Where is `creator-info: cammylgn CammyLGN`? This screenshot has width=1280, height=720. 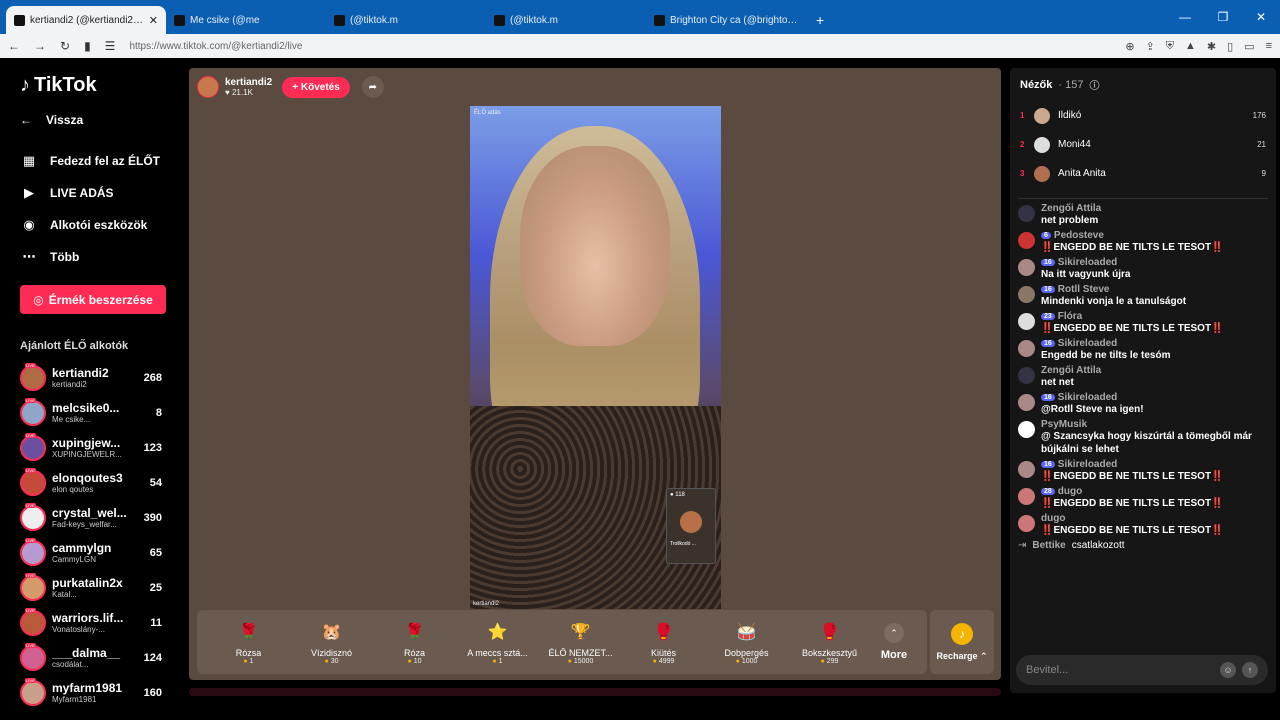 creator-info: cammylgn CammyLGN is located at coordinates (92, 552).